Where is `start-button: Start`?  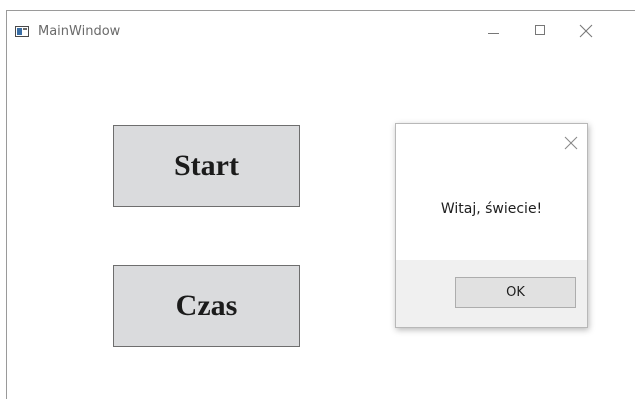 start-button: Start is located at coordinates (206, 166).